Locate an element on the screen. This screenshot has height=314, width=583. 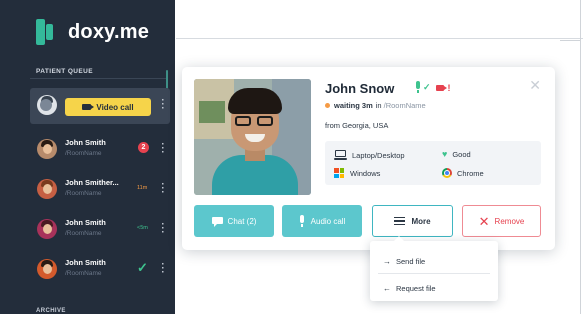
connection-info: ♥ Good is located at coordinates (456, 154).